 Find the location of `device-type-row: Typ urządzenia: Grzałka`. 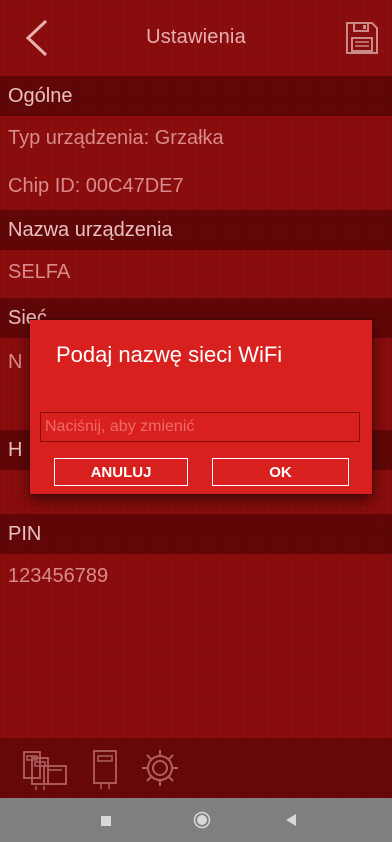

device-type-row: Typ urządzenia: Grzałka is located at coordinates (196, 138).